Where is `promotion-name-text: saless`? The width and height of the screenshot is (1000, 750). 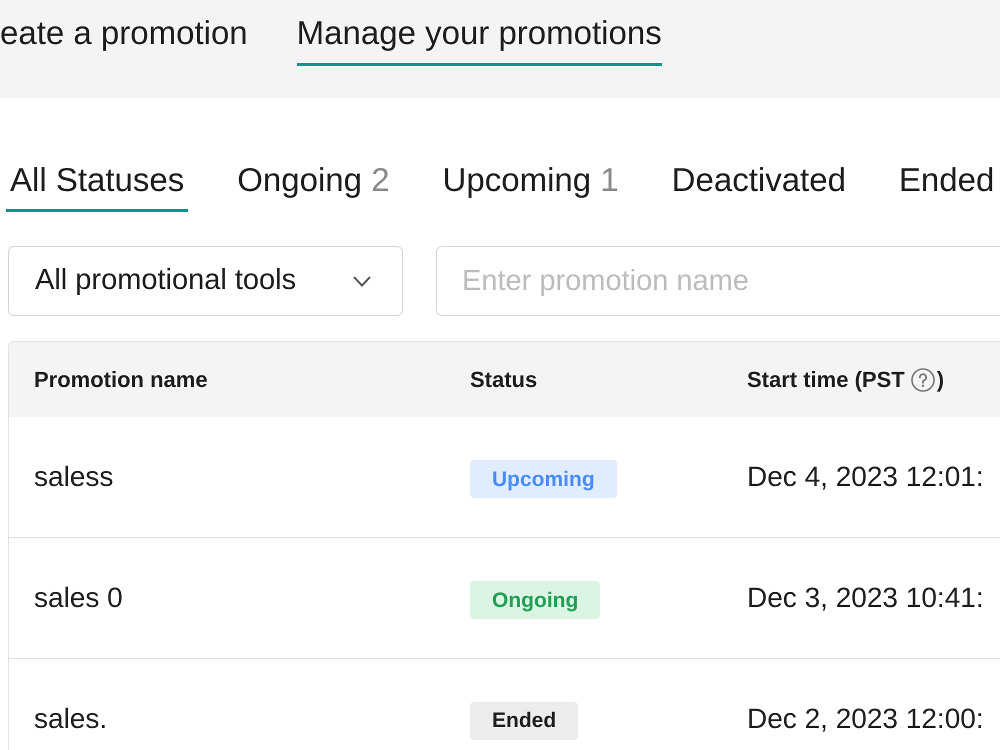
promotion-name-text: saless is located at coordinates (74, 476).